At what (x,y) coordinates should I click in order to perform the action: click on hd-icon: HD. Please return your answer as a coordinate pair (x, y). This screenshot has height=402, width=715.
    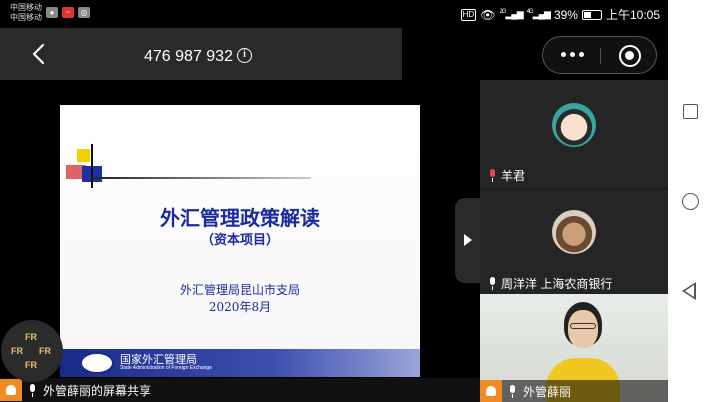
    Looking at the image, I should click on (468, 14).